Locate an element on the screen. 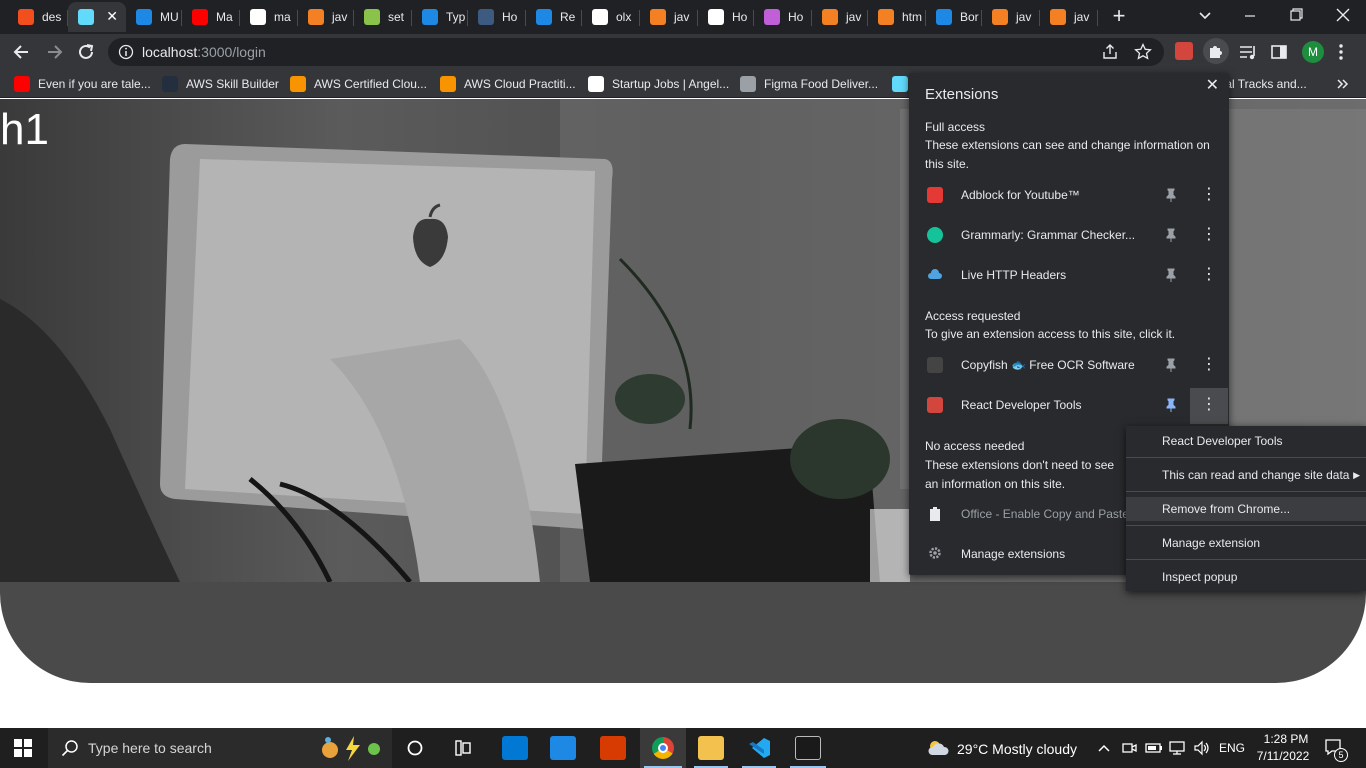  extension-row-copyfish: Copyfish 🐟 Free OCR Software ⋮ is located at coordinates (1069, 365).